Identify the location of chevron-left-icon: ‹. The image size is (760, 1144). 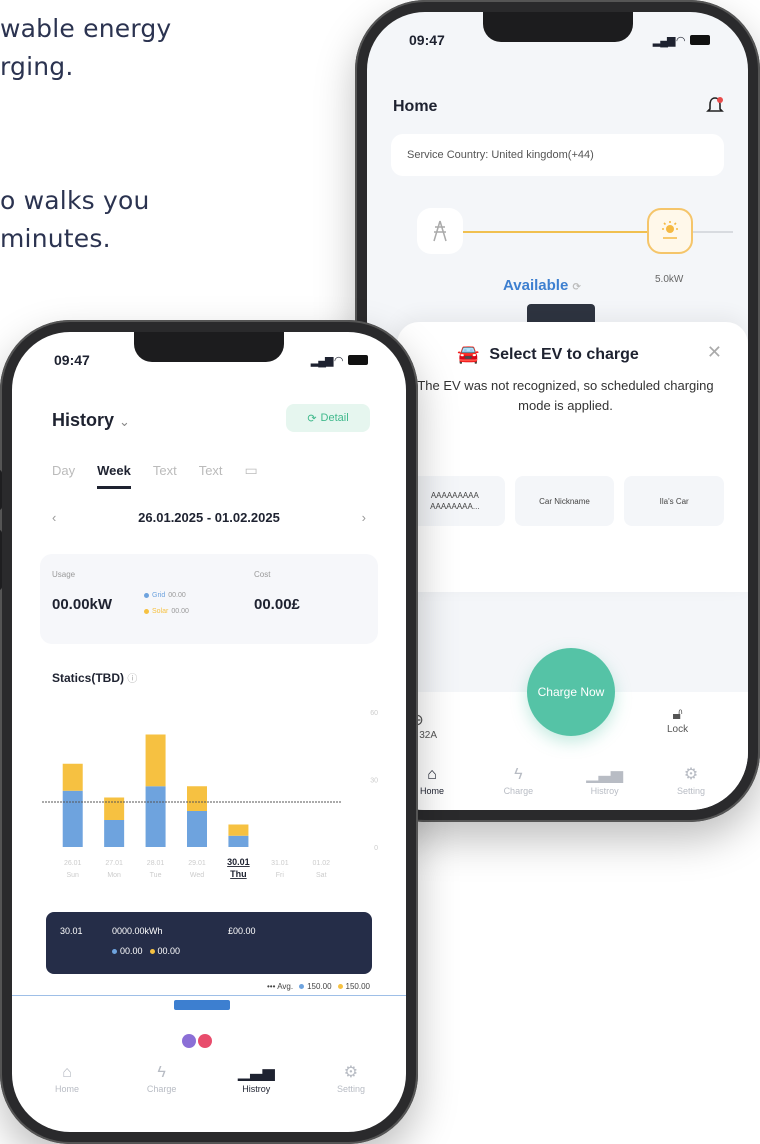
(54, 517).